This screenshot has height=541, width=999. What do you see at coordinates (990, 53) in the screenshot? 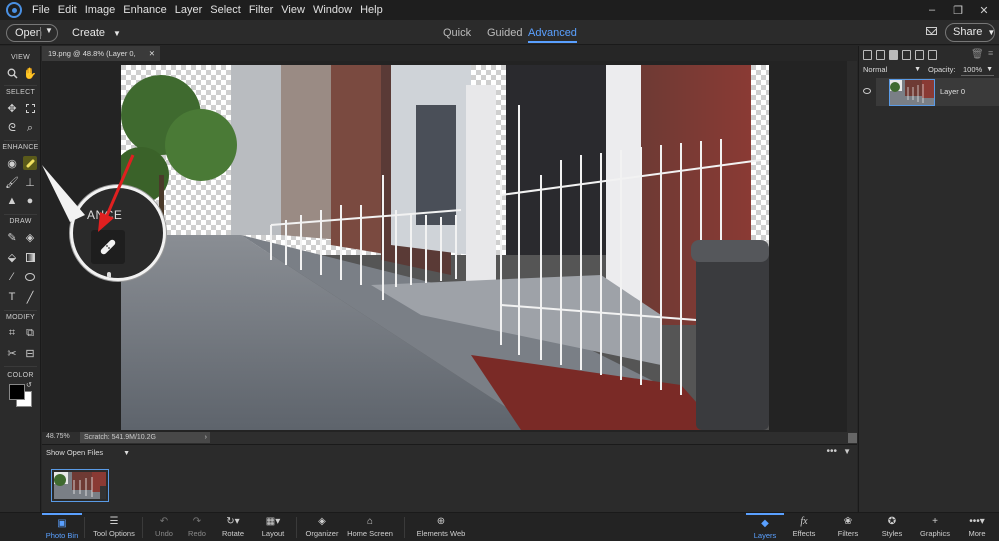
I see `panel-menu-icon: ≡` at bounding box center [990, 53].